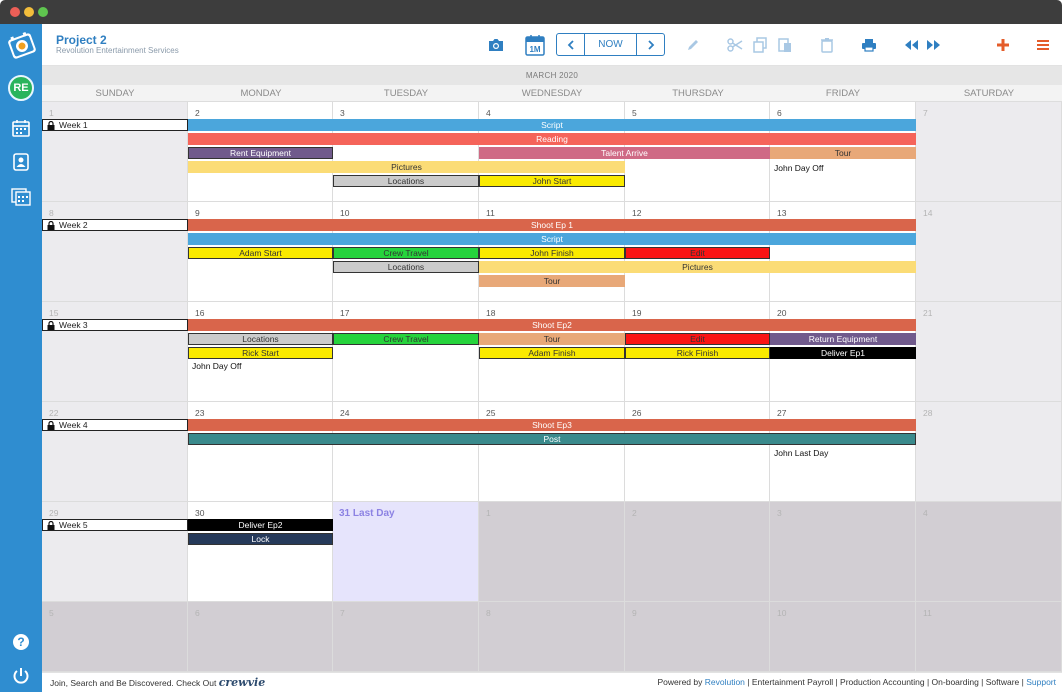 The height and width of the screenshot is (692, 1062). I want to click on event-deliver-ep2: Deliver Ep2, so click(260, 525).